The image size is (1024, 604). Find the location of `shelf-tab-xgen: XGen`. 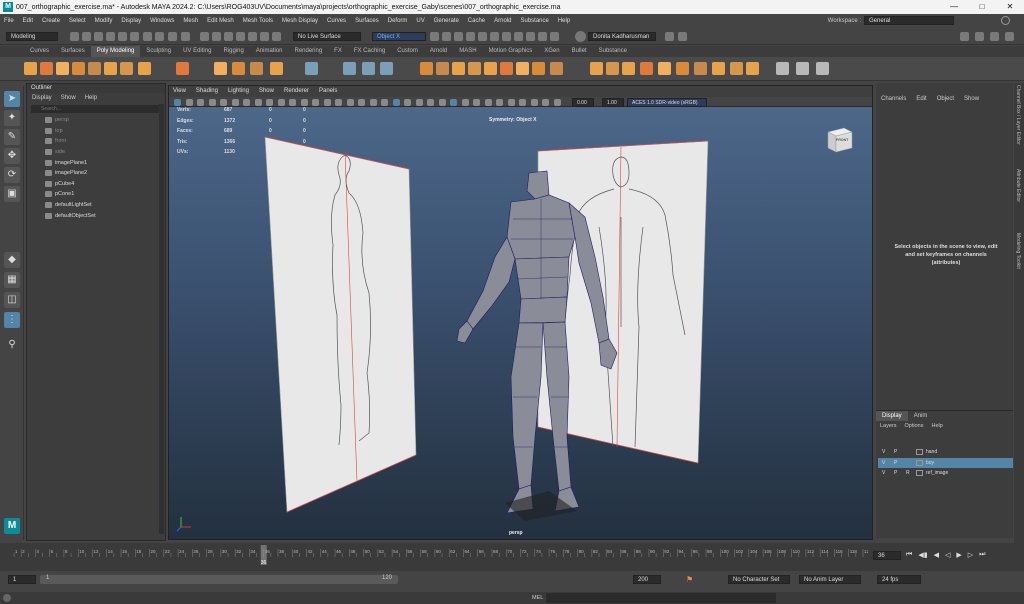

shelf-tab-xgen: XGen is located at coordinates (551, 51).